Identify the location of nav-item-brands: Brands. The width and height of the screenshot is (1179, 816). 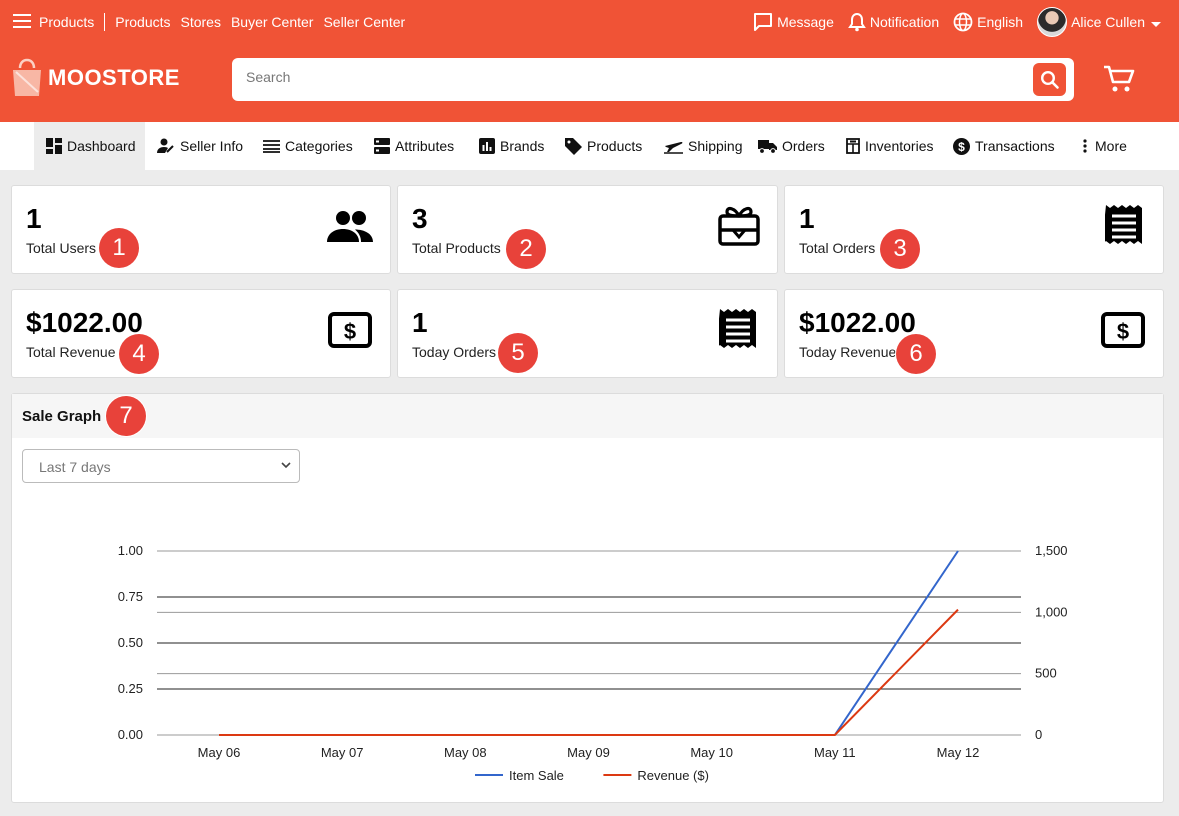
(511, 146).